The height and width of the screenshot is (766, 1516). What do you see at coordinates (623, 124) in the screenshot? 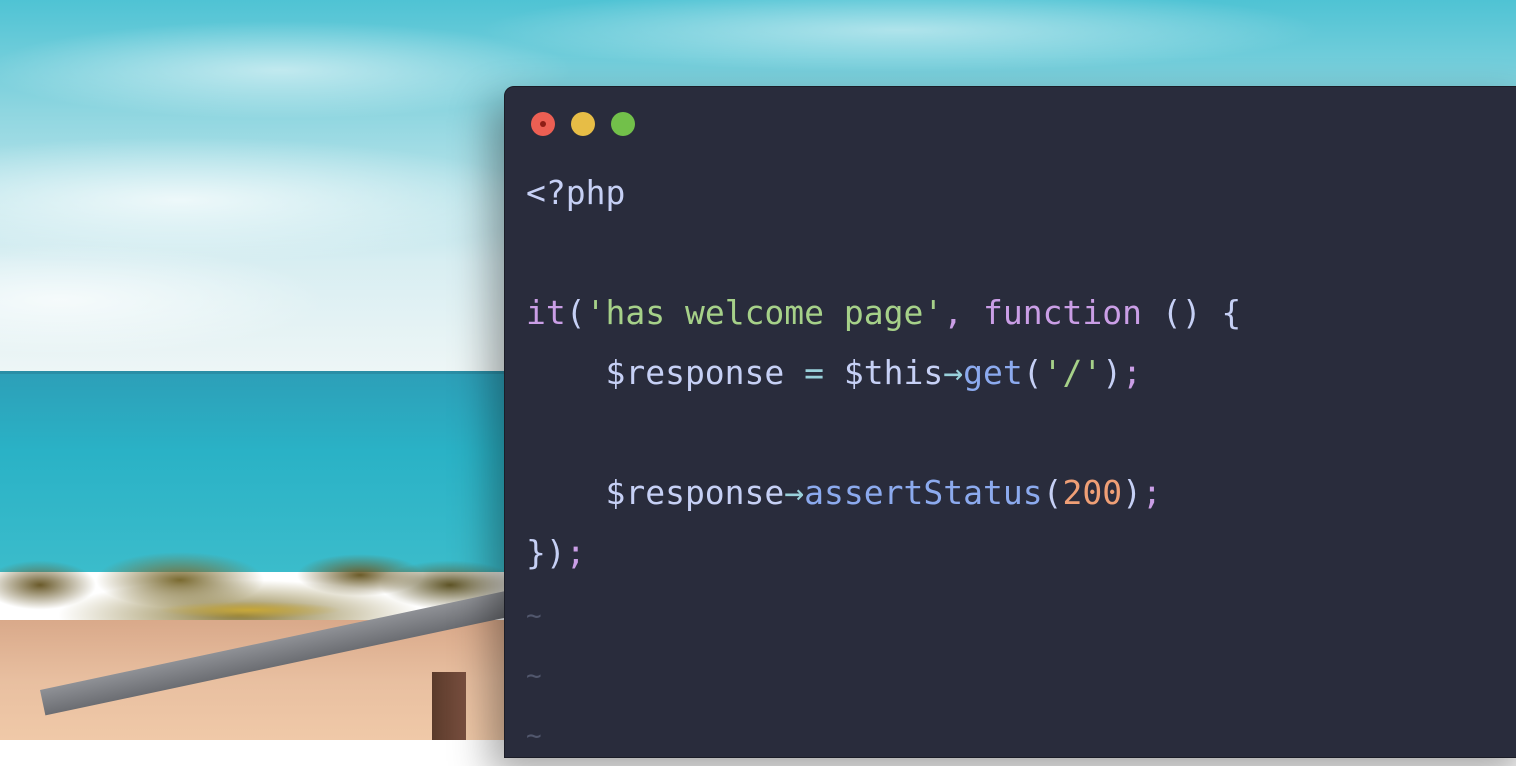
I see `zoom-icon` at bounding box center [623, 124].